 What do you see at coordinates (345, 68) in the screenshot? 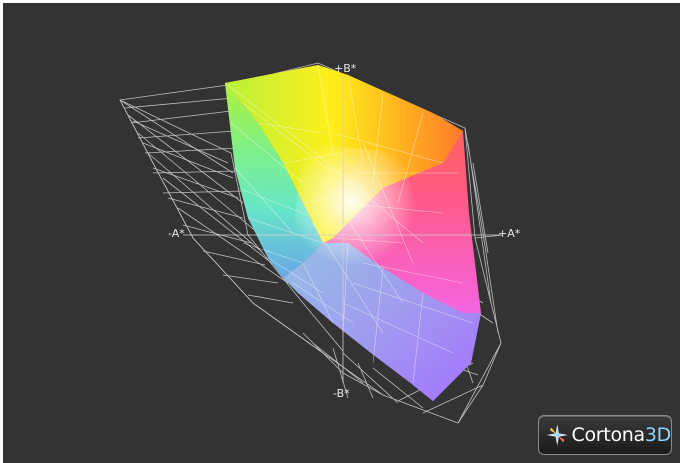
I see `axis-label-plus-b: +B*` at bounding box center [345, 68].